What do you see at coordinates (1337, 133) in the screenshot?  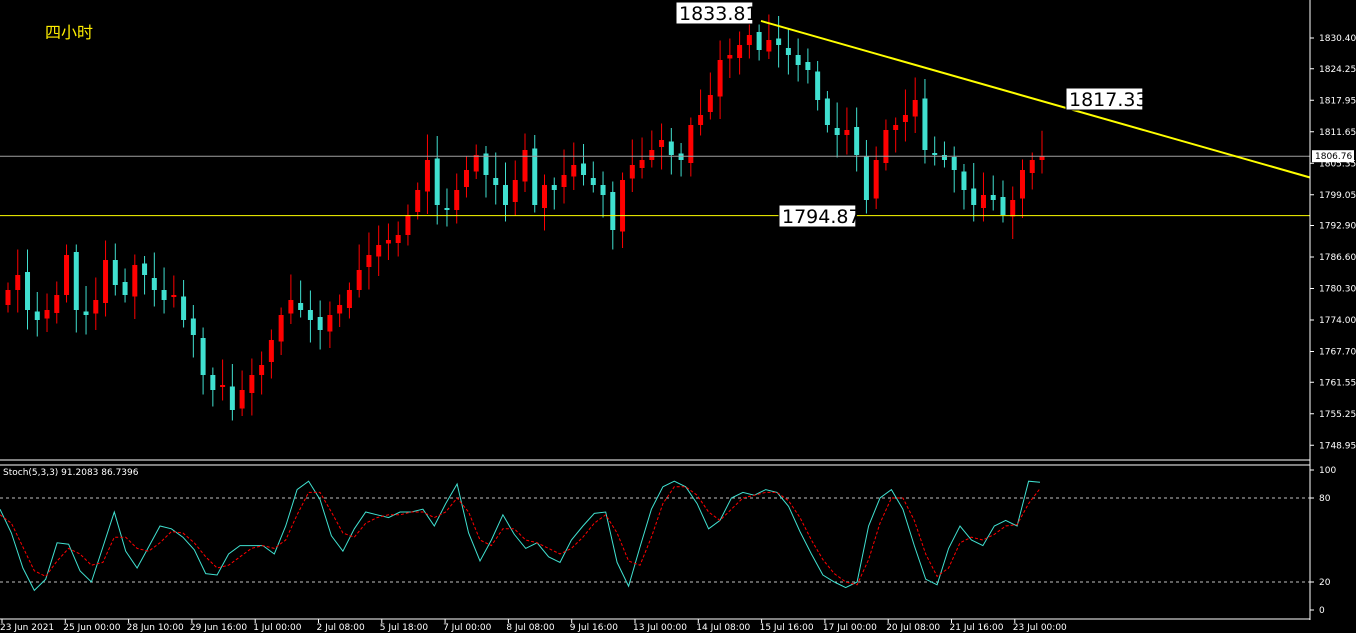 I see `price-tick-label: 1811.65` at bounding box center [1337, 133].